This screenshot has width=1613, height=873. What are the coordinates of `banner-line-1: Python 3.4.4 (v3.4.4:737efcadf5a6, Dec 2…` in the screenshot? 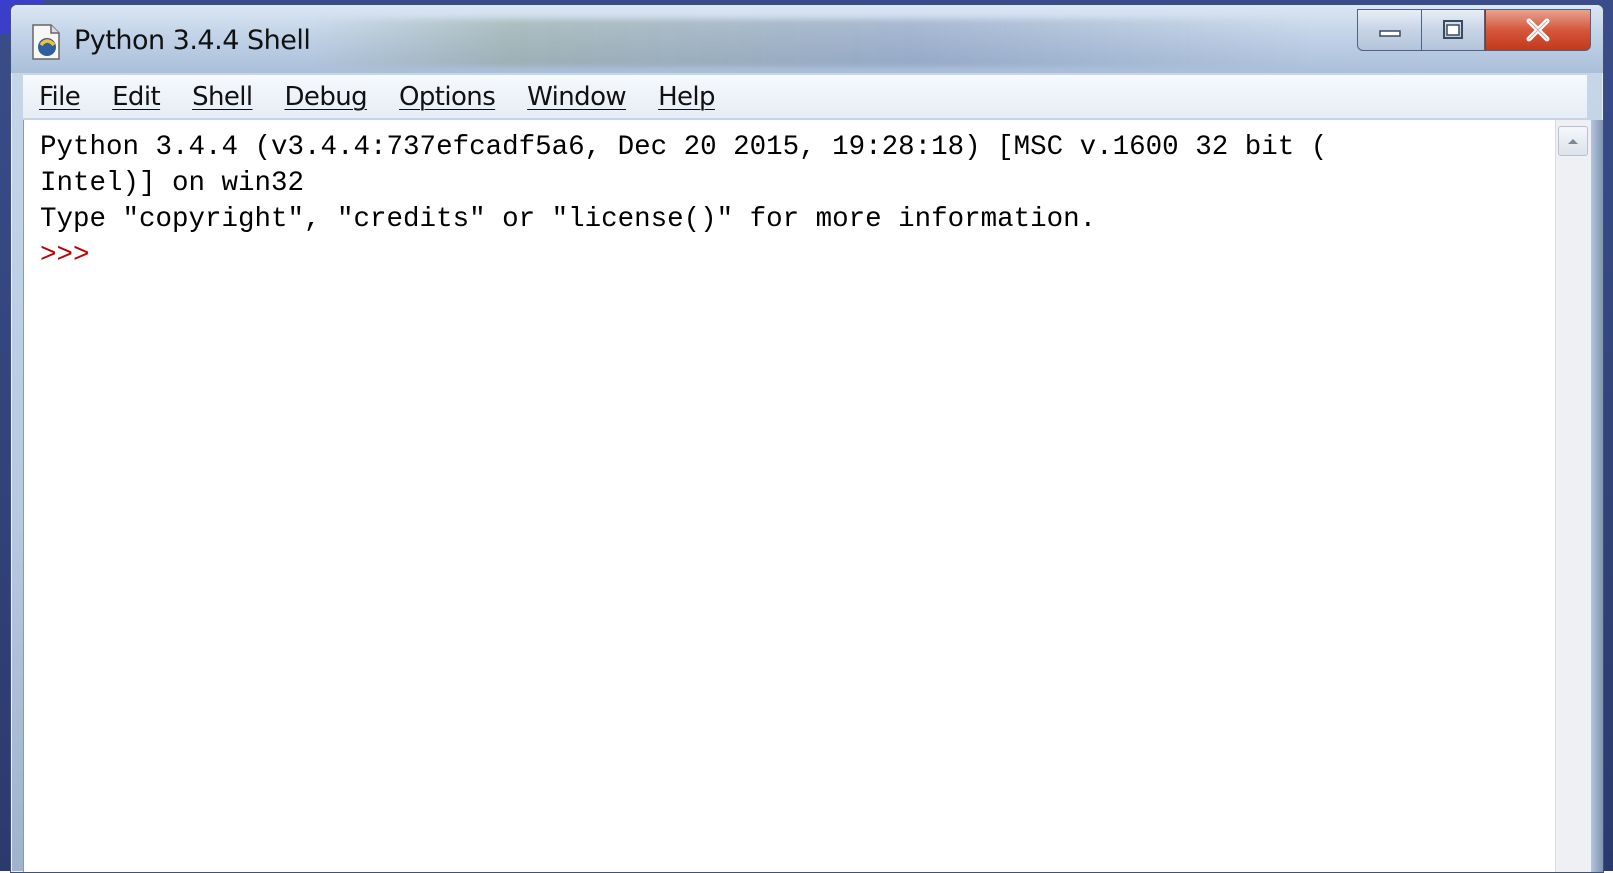 It's located at (684, 147).